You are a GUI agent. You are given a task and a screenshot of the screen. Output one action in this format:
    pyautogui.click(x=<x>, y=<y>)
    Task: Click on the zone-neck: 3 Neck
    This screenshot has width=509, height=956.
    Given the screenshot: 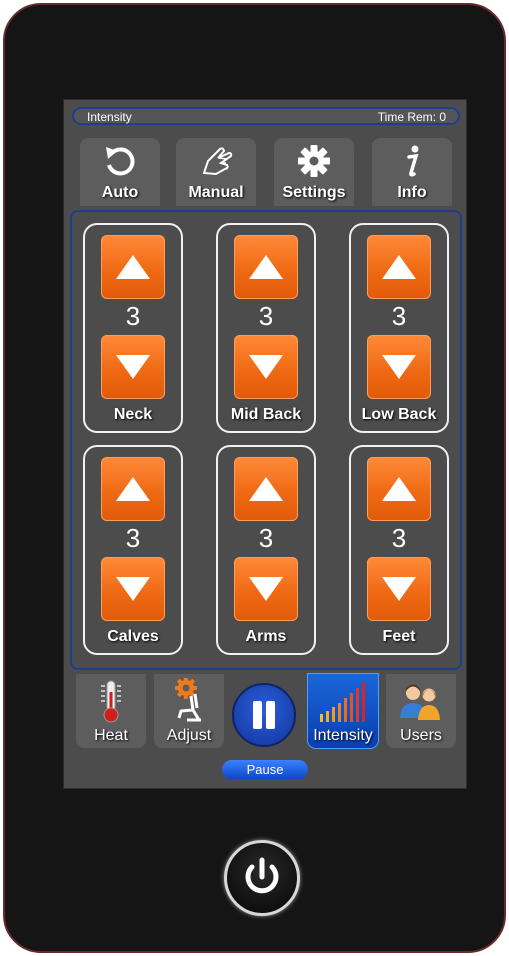 What is the action you would take?
    pyautogui.click(x=133, y=328)
    